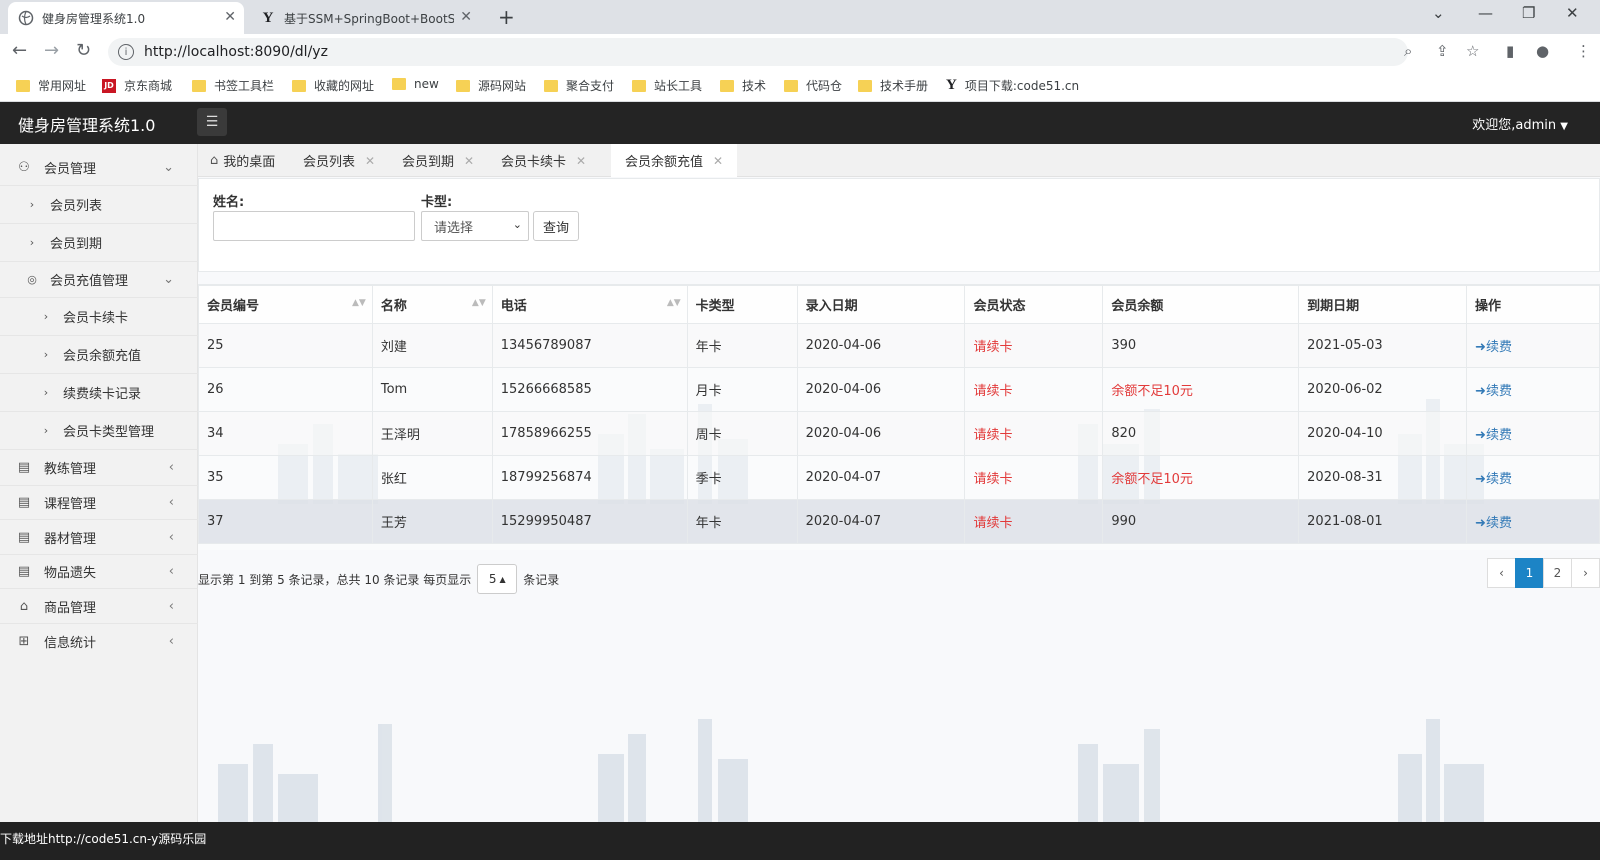  I want to click on tab-card-renewal: 会员卡续卡 ✕, so click(543, 160).